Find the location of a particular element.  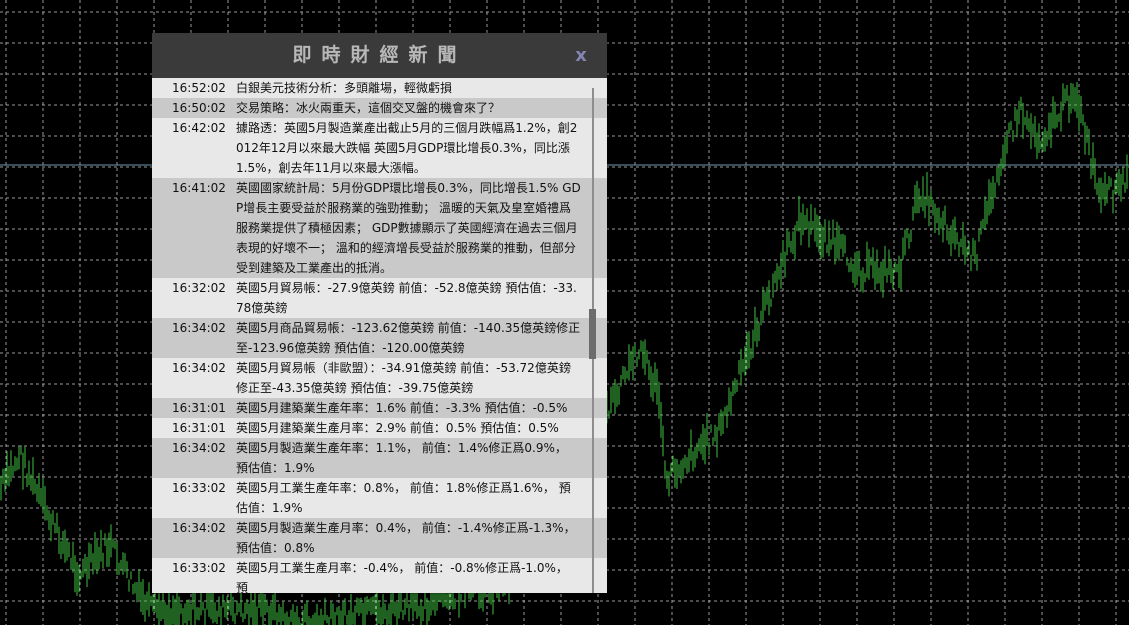

news-time: 16:42:02 is located at coordinates (199, 128).